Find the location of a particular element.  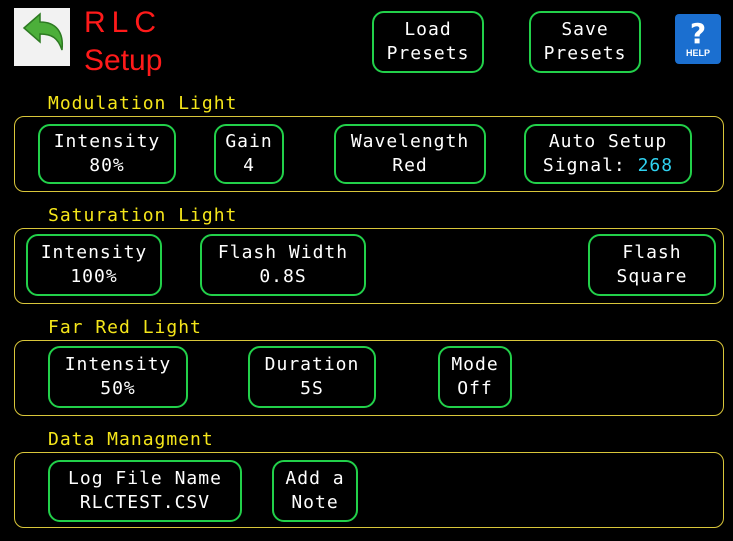

mode-label: Mode is located at coordinates (475, 364).